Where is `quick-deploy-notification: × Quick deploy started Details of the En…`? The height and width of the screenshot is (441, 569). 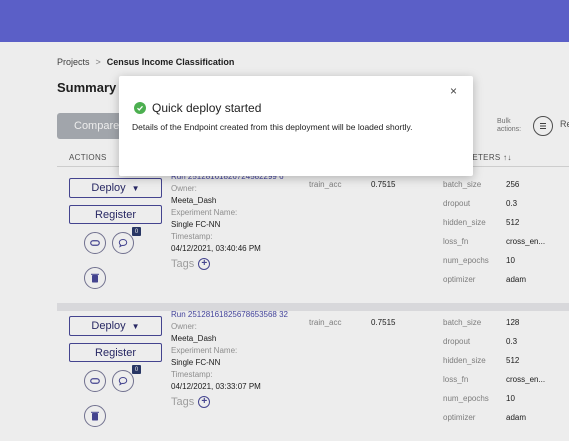 quick-deploy-notification: × Quick deploy started Details of the En… is located at coordinates (296, 126).